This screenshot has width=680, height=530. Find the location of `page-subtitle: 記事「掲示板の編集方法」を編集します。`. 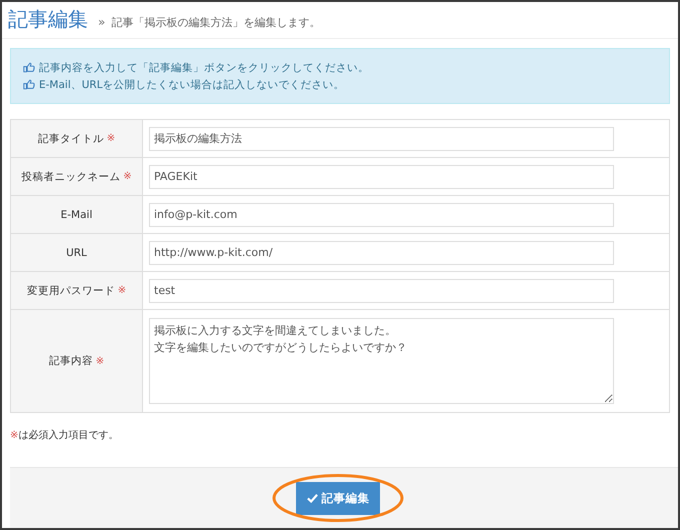

page-subtitle: 記事「掲示板の編集方法」を編集します。 is located at coordinates (215, 22).